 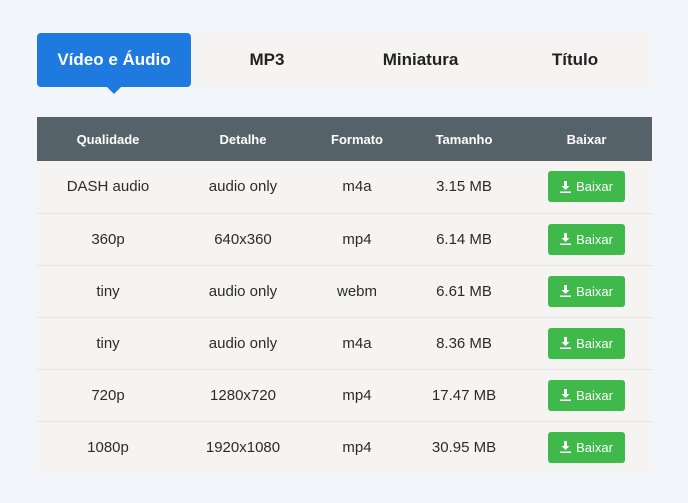 What do you see at coordinates (108, 447) in the screenshot?
I see `cell-quality: 1080p` at bounding box center [108, 447].